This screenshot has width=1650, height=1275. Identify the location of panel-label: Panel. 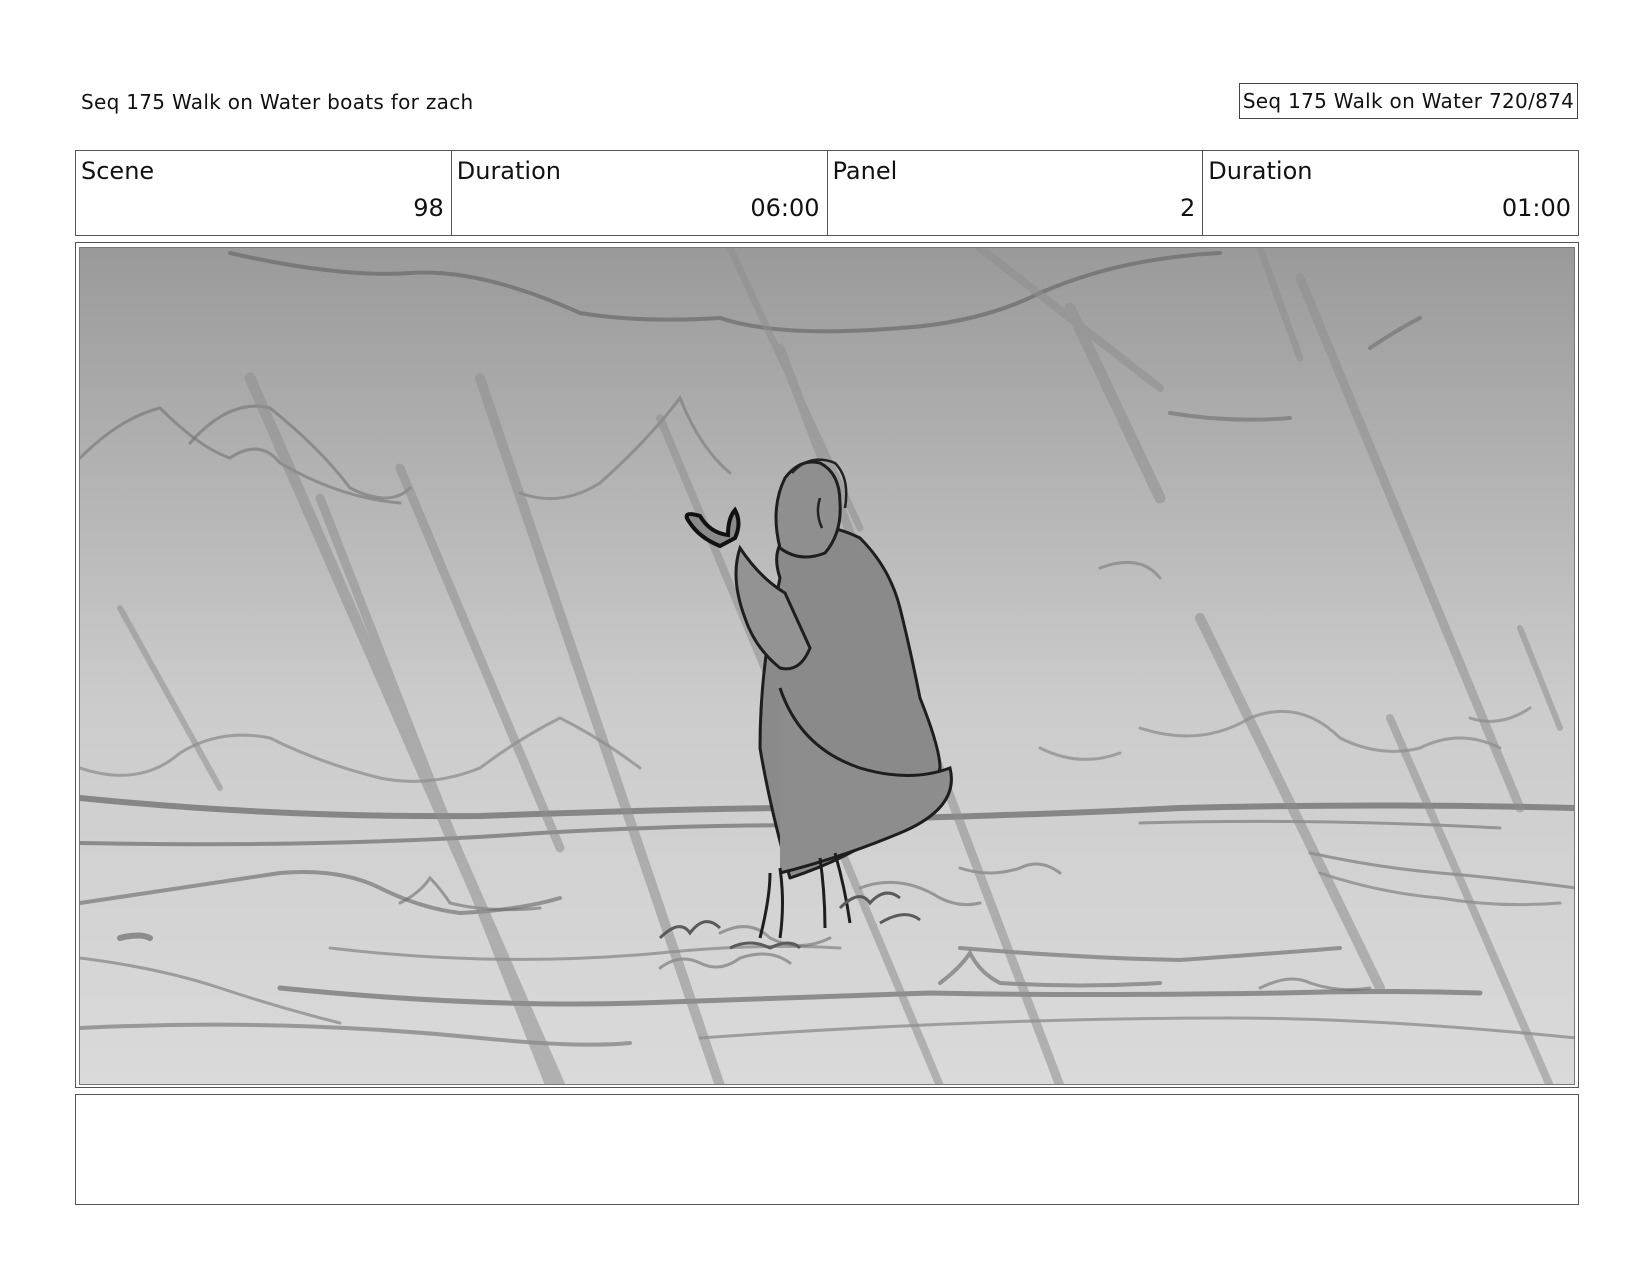
(865, 171).